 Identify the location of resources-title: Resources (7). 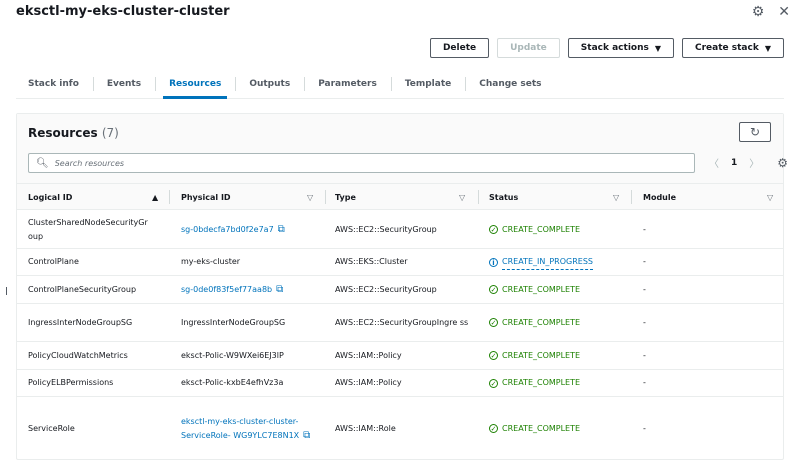
(73, 133).